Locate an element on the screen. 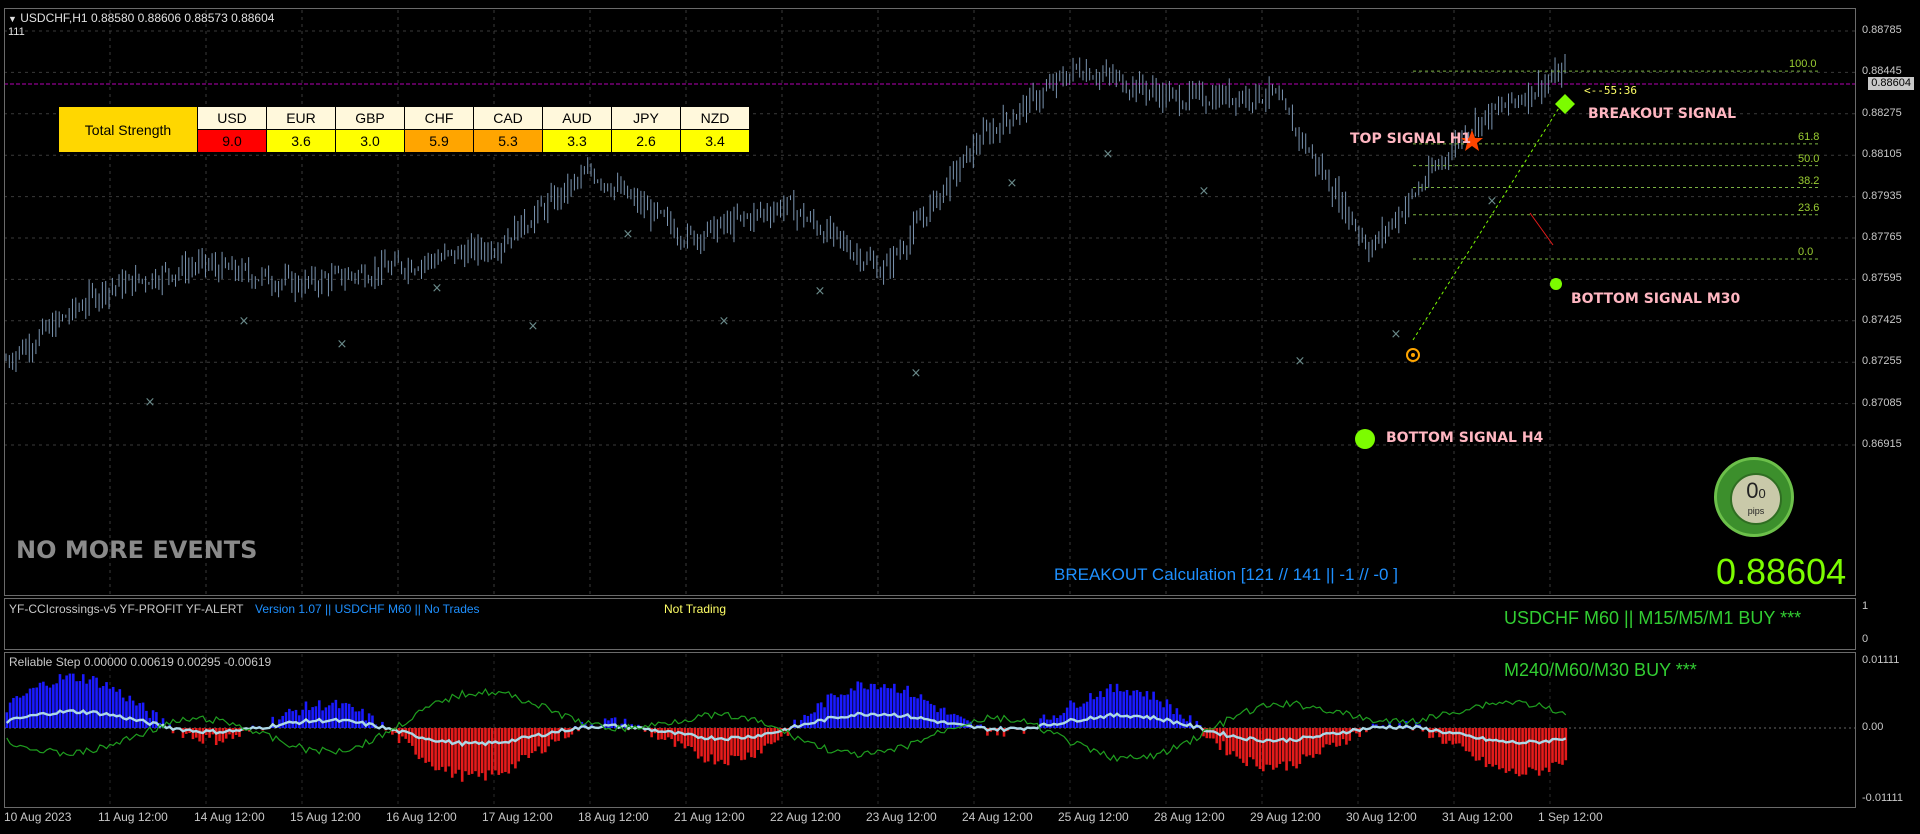 The image size is (1920, 834). date-tick: 14 Aug 12:00 is located at coordinates (229, 817).